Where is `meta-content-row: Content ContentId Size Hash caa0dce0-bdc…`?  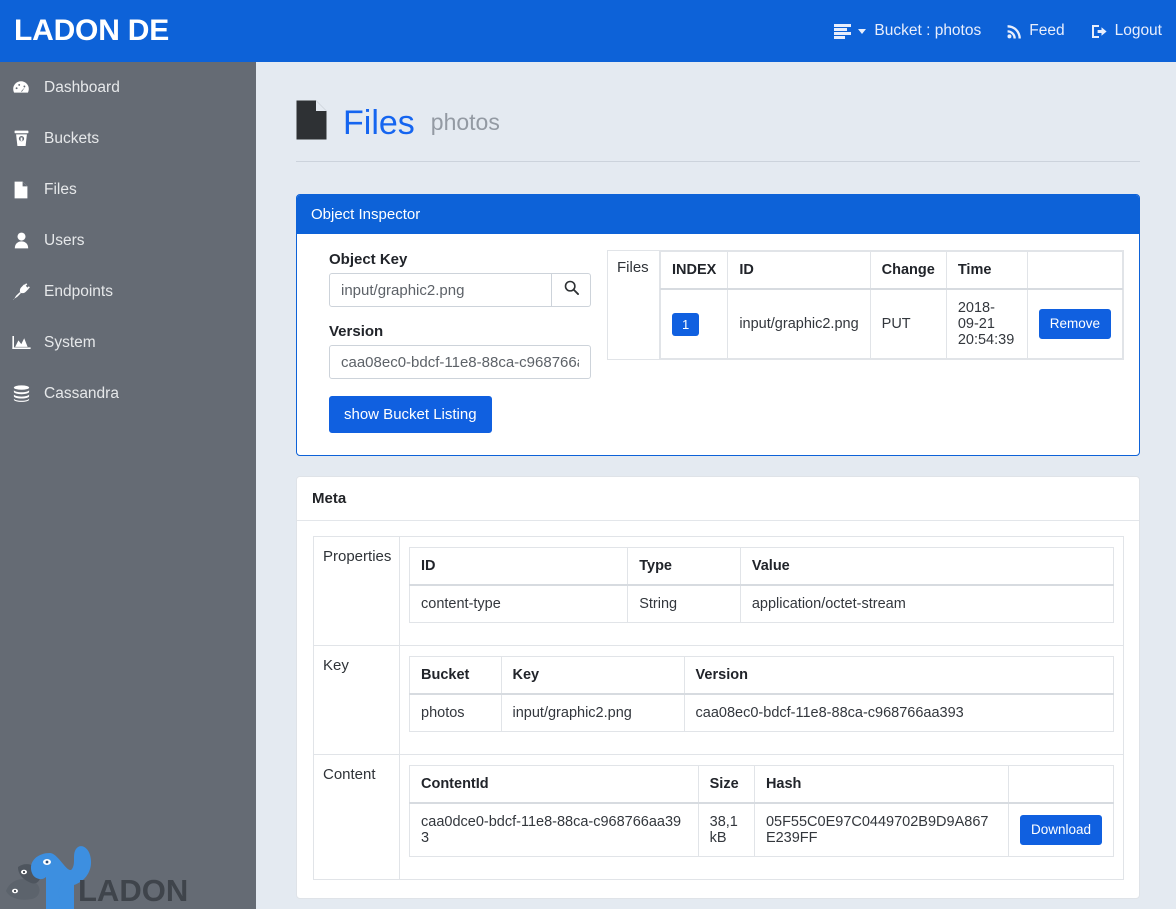 meta-content-row: Content ContentId Size Hash caa0dce0-bdc… is located at coordinates (718, 817).